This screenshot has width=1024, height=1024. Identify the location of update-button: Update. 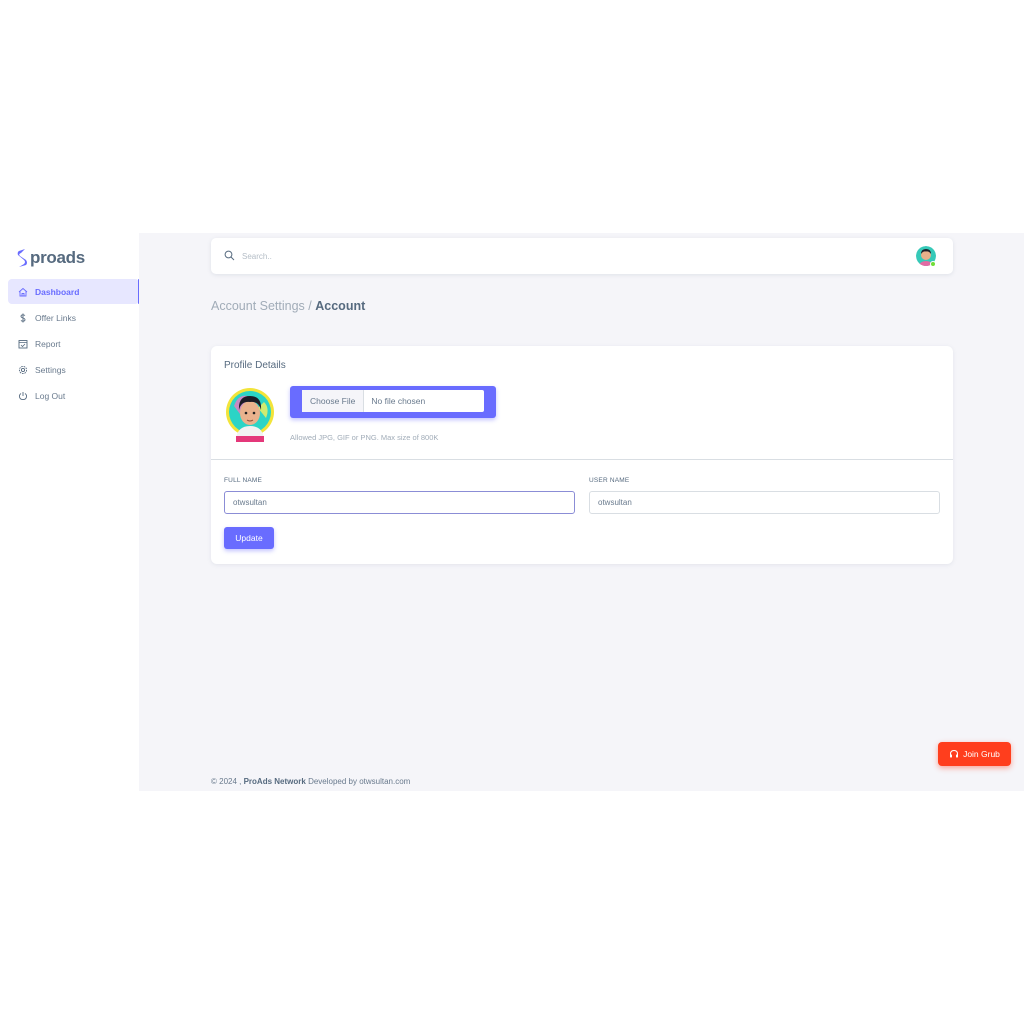
(249, 538).